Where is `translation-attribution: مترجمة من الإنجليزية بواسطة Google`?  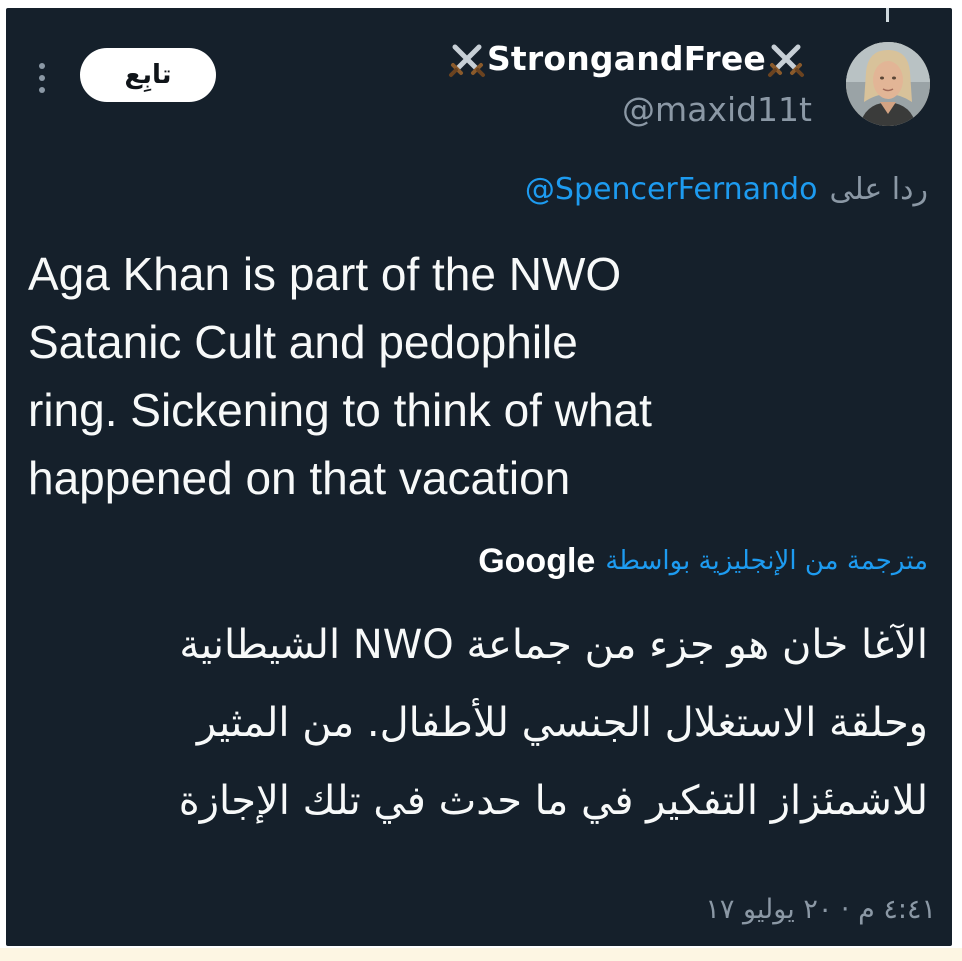 translation-attribution: مترجمة من الإنجليزية بواسطة Google is located at coordinates (703, 561).